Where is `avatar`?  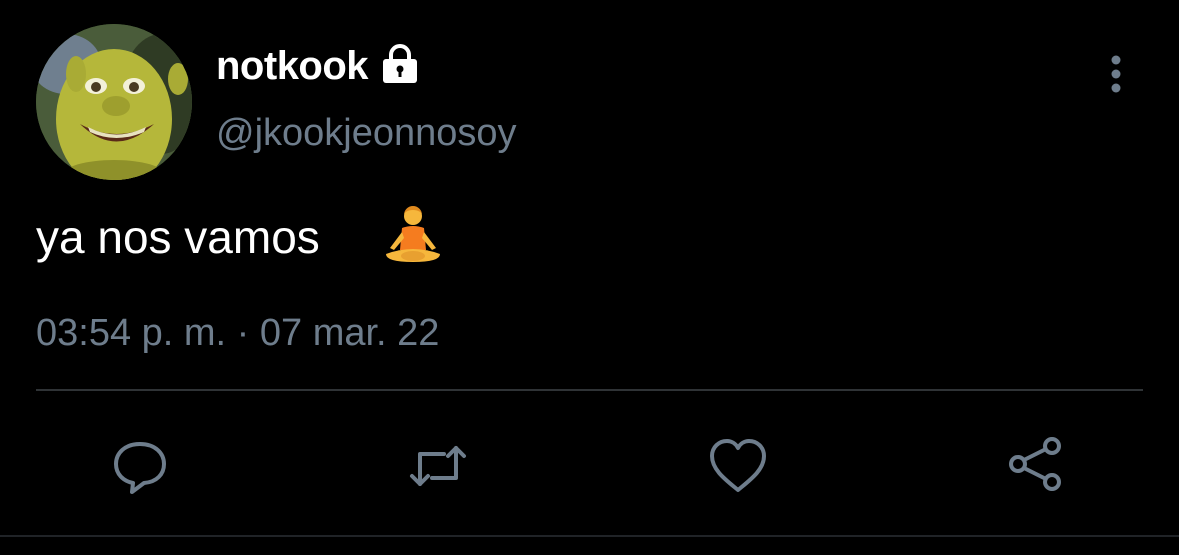
avatar is located at coordinates (114, 102).